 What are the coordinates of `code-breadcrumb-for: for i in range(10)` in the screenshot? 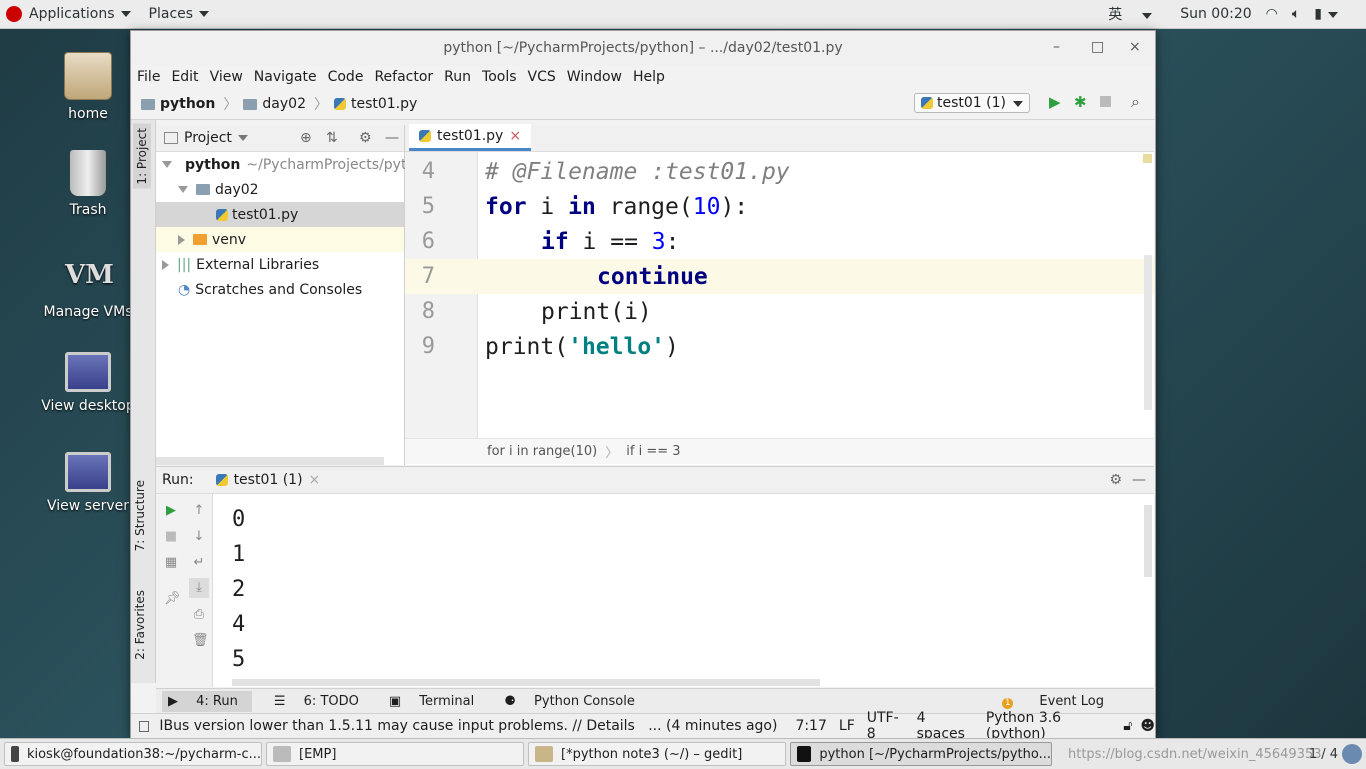 It's located at (542, 451).